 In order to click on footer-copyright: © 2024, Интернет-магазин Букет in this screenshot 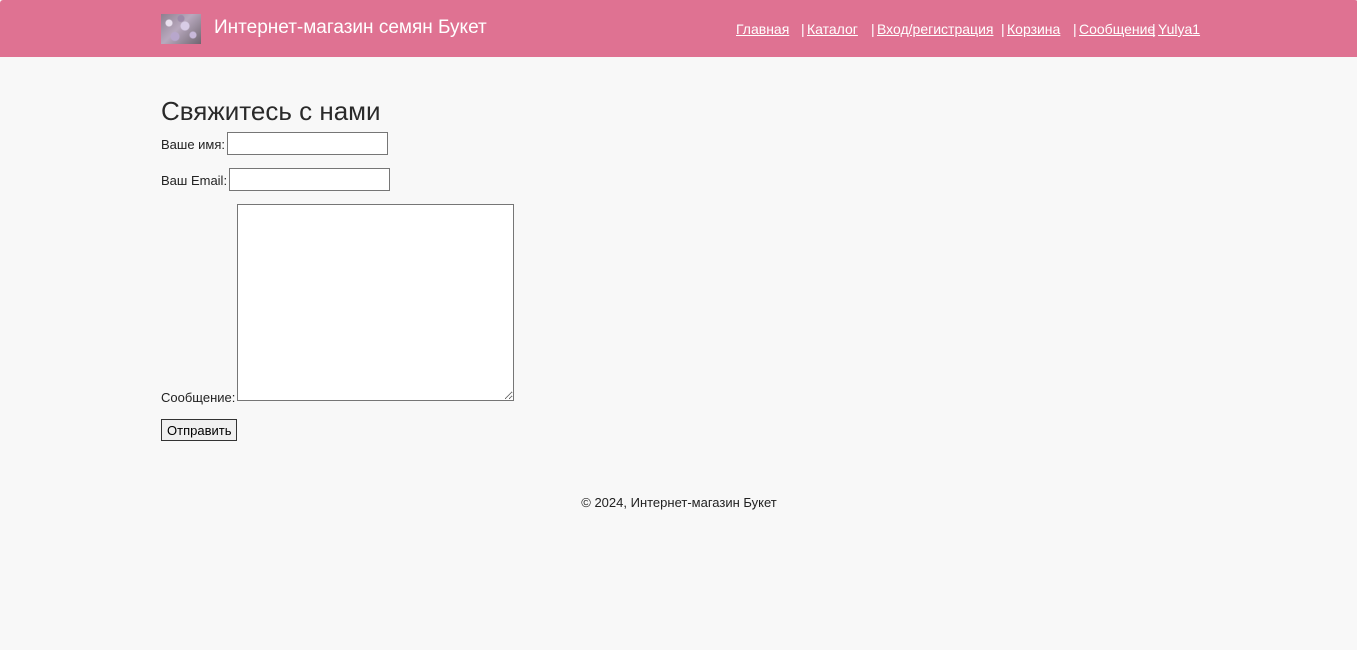, I will do `click(679, 502)`.